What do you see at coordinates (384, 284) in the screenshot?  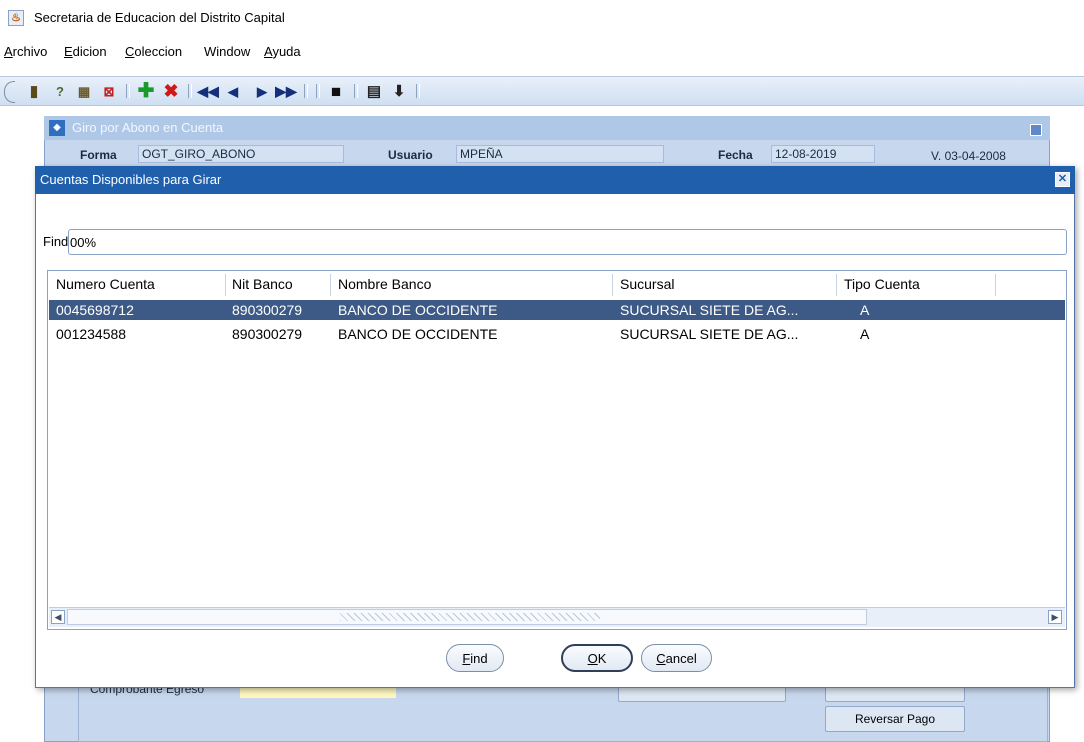 I see `column-header-nombre-banco: Nombre Banco` at bounding box center [384, 284].